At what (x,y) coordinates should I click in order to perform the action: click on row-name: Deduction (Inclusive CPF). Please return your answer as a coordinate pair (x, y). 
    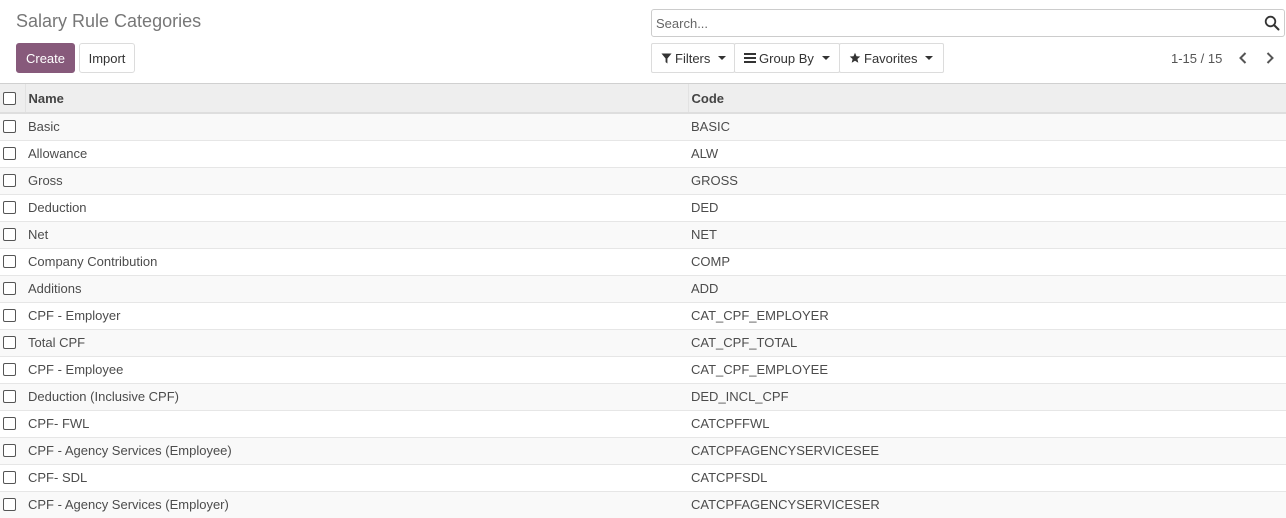
    Looking at the image, I should click on (356, 396).